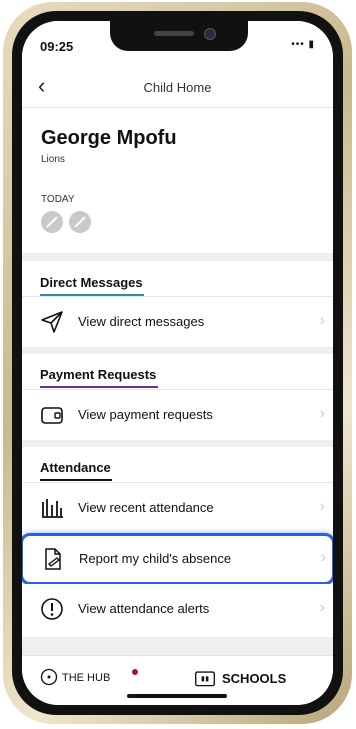 This screenshot has height=729, width=356. I want to click on list-item-direct-messages: View direct messages ›, so click(177, 321).